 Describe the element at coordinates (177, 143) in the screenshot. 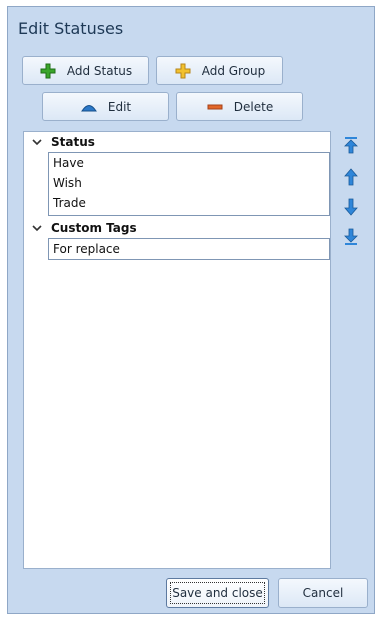

I see `group-header-status: Status` at that location.